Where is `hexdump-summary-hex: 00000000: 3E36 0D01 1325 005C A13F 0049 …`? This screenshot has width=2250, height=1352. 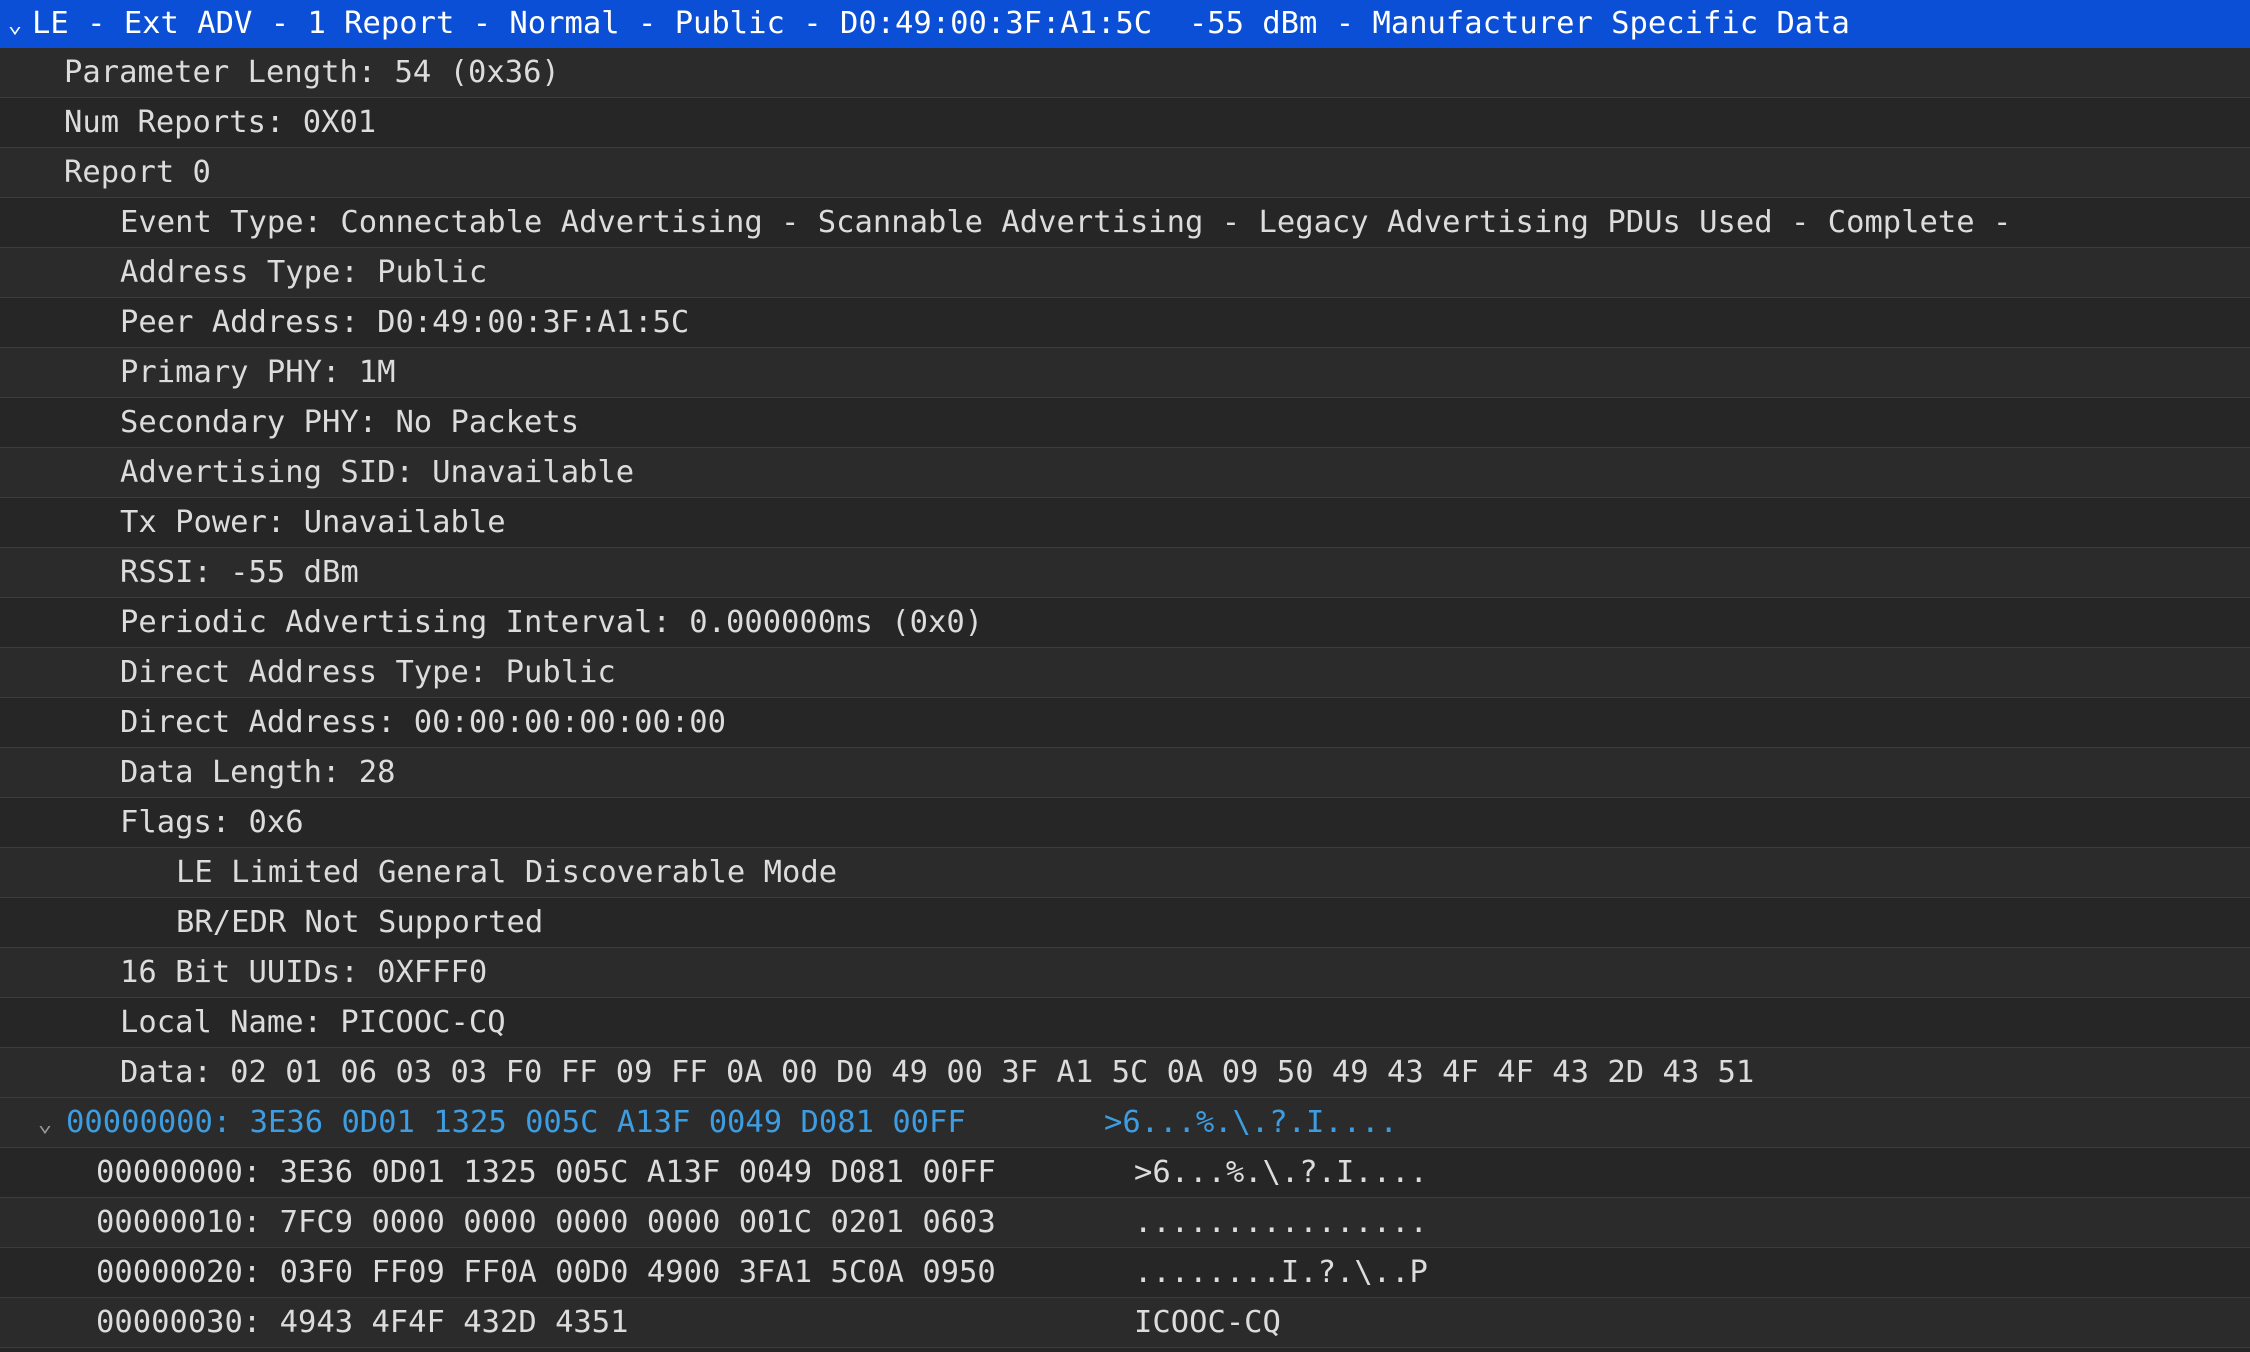 hexdump-summary-hex: 00000000: 3E36 0D01 1325 005C A13F 0049 … is located at coordinates (516, 1122).